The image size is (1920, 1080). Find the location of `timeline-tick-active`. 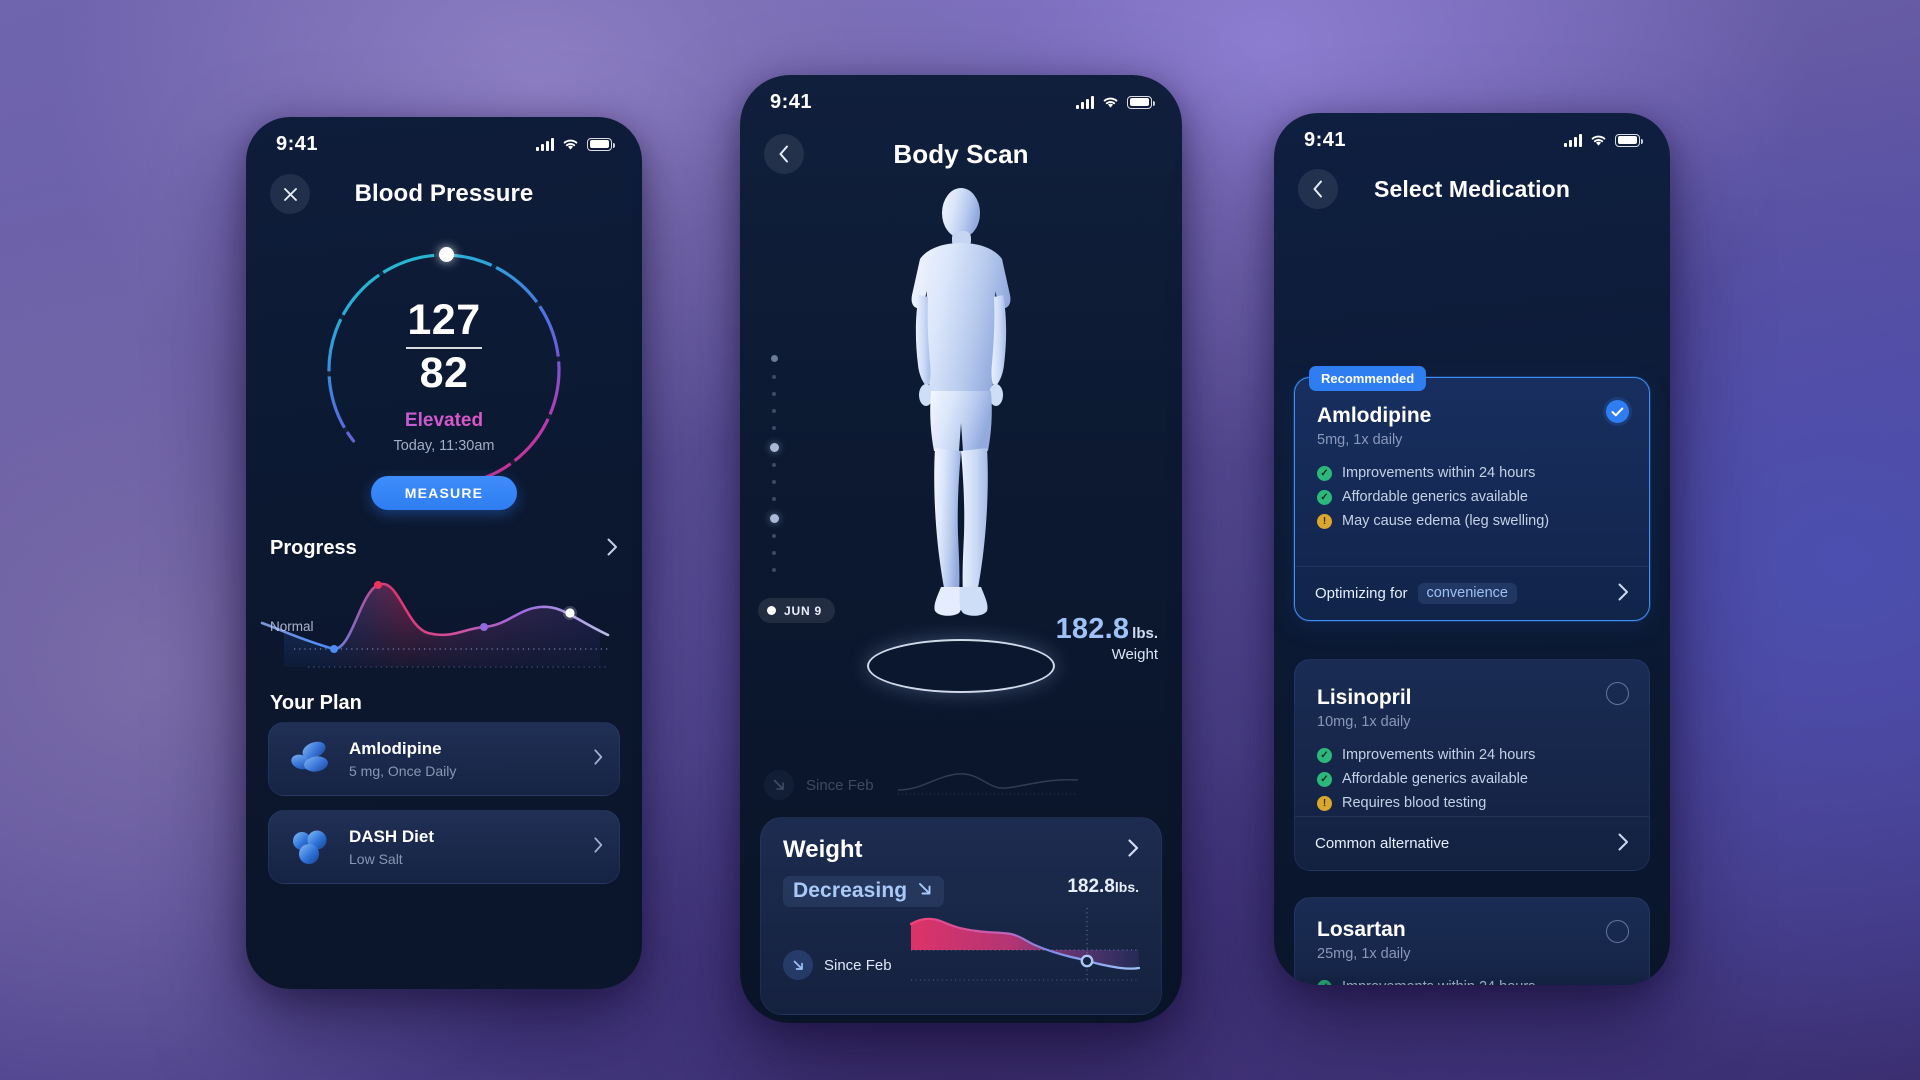

timeline-tick-active is located at coordinates (774, 518).